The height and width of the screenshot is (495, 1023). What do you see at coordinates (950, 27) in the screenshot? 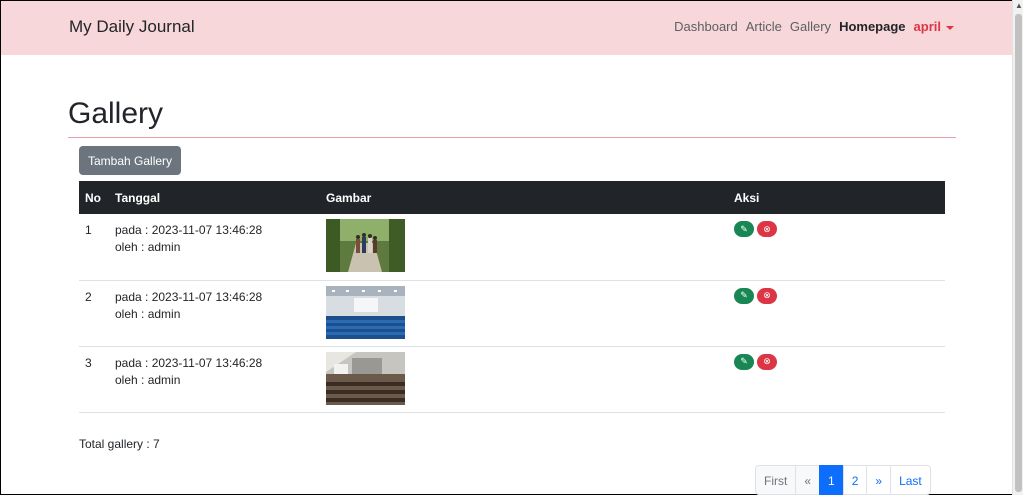
I see `caret-down-icon` at bounding box center [950, 27].